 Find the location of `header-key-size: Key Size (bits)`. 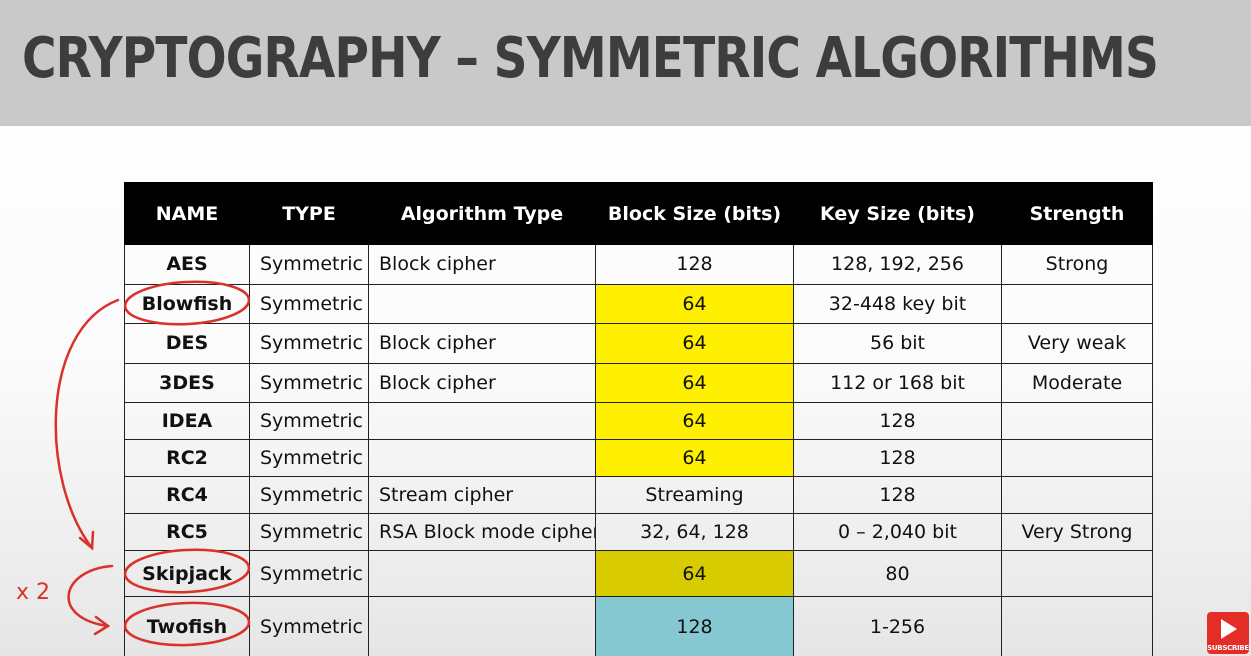

header-key-size: Key Size (bits) is located at coordinates (897, 213).